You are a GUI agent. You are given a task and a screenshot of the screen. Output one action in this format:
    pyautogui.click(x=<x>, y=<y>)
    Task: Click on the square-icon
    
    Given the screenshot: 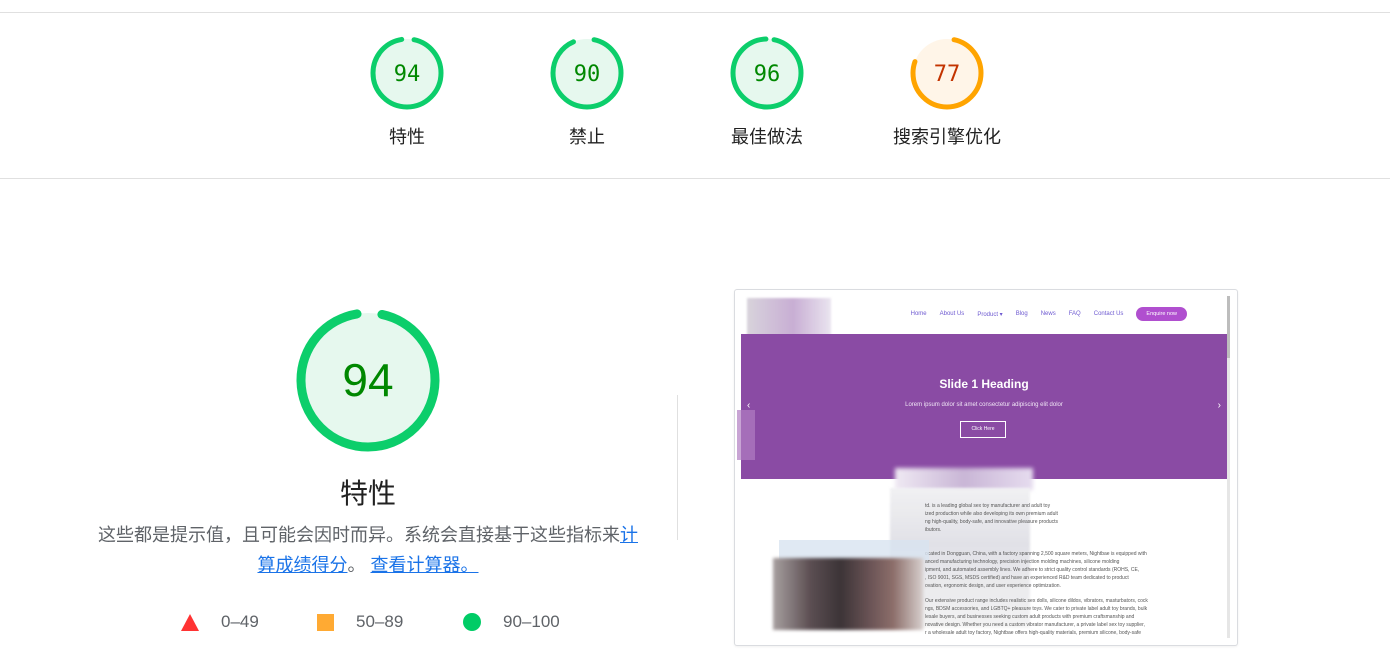 What is the action you would take?
    pyautogui.click(x=325, y=622)
    